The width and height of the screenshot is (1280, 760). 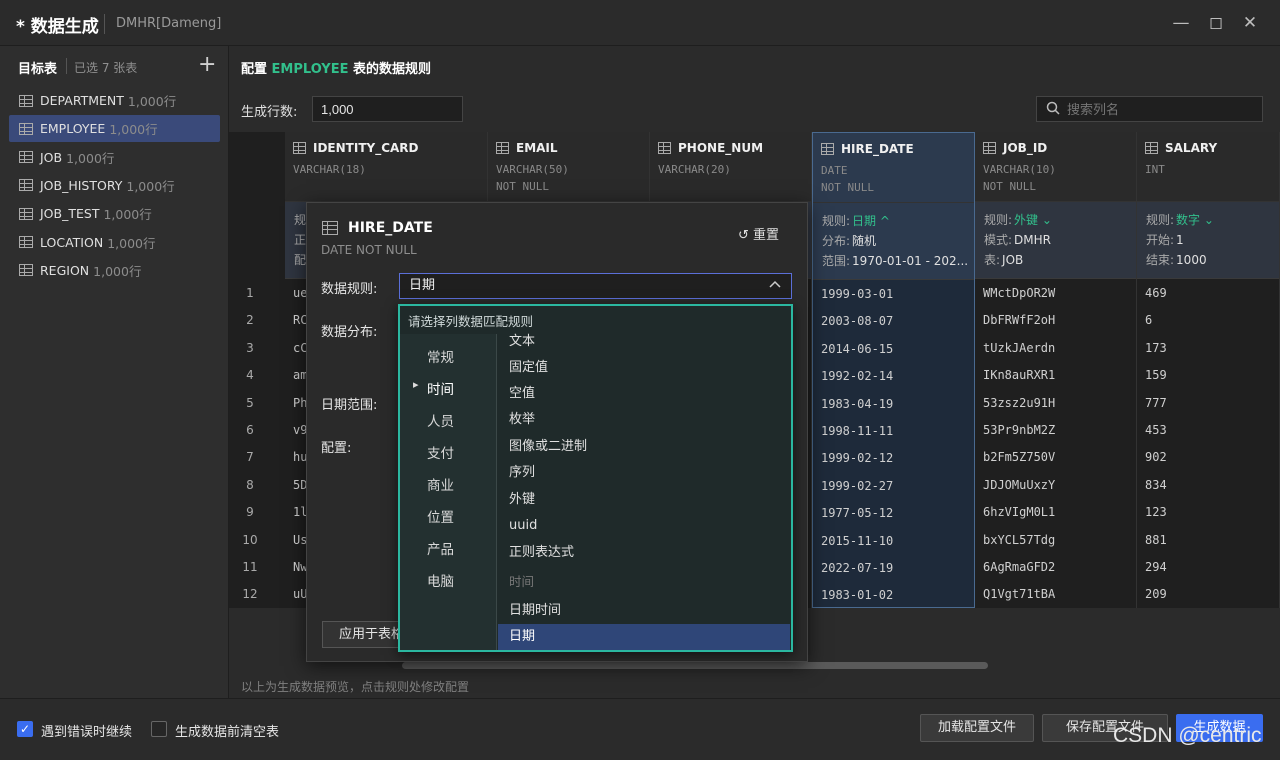 I want to click on rows-input, so click(x=387, y=109).